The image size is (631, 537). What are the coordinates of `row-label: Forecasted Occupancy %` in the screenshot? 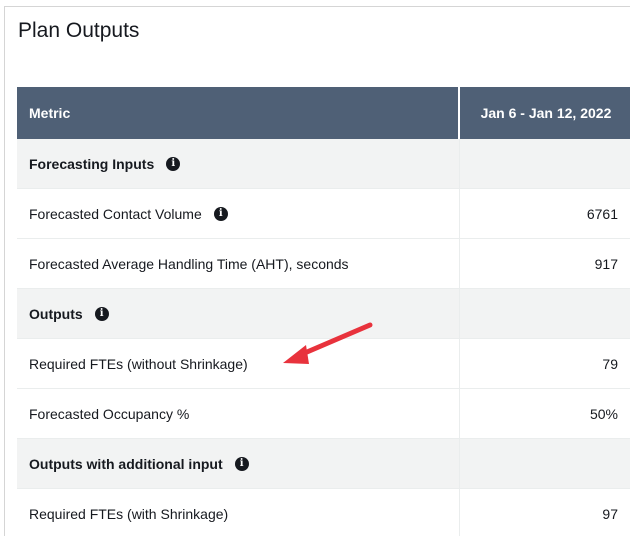 It's located at (109, 413).